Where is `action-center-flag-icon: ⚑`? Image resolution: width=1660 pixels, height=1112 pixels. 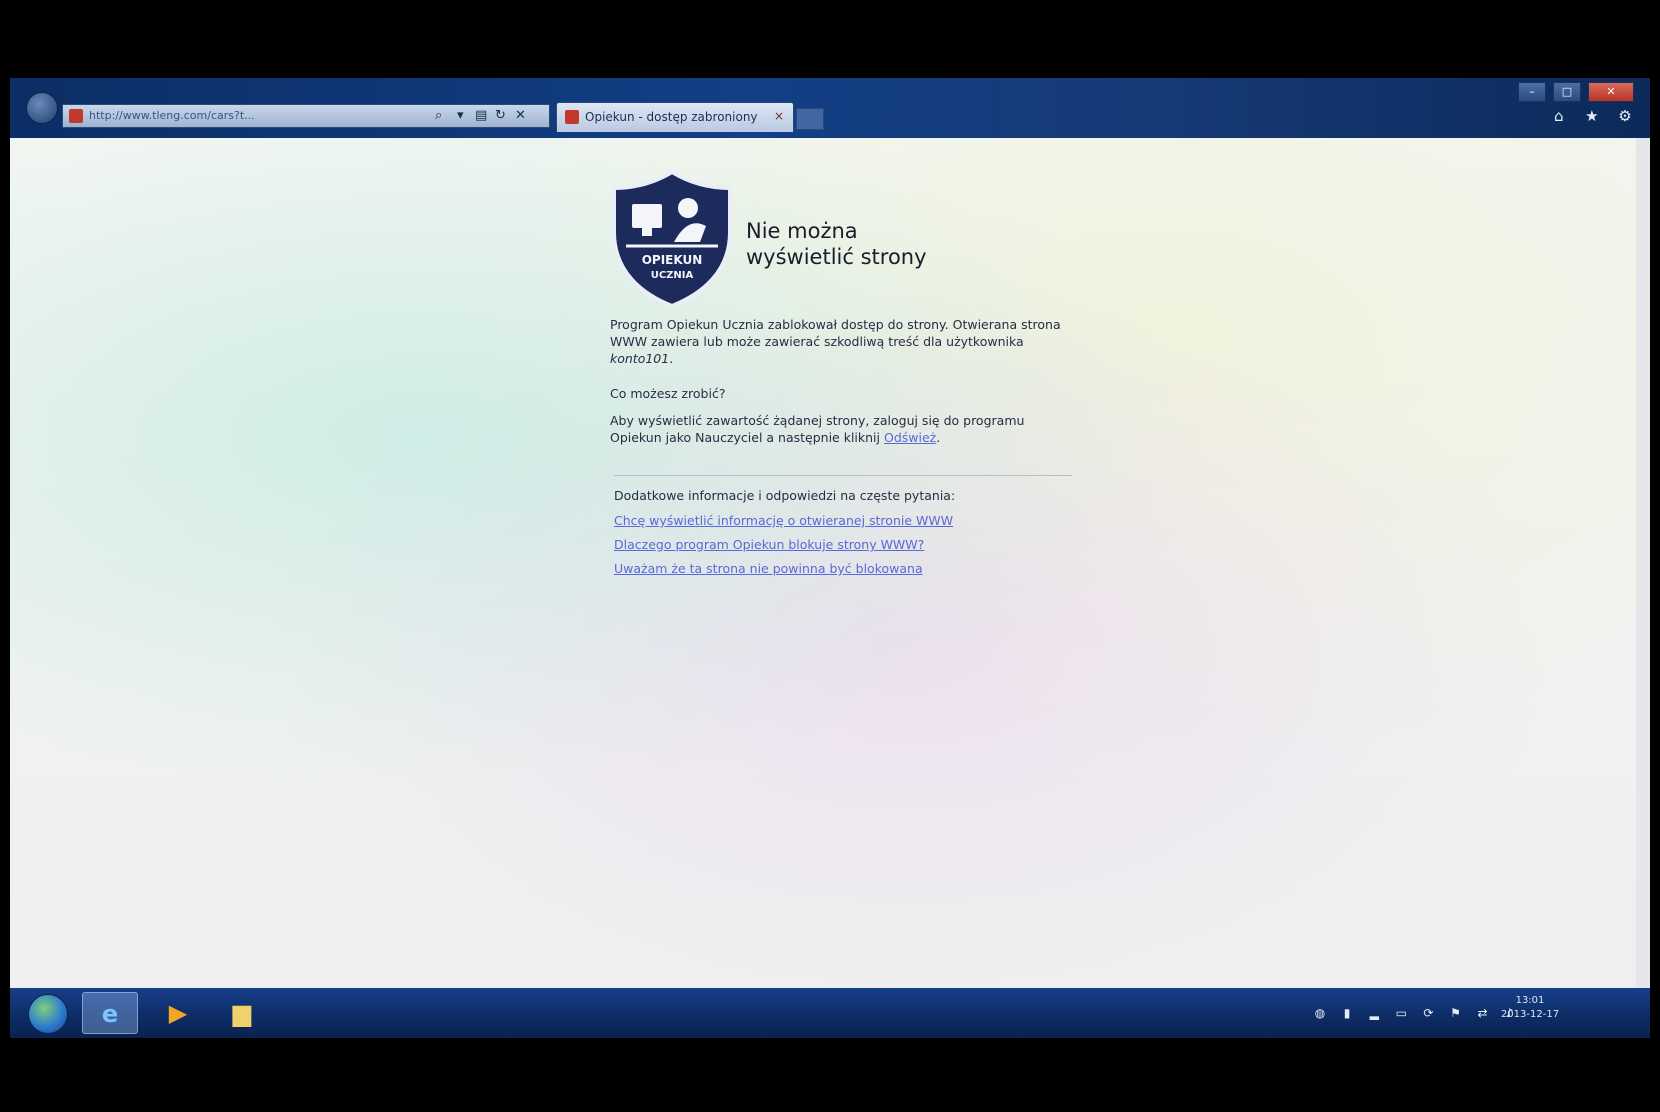
action-center-flag-icon: ⚑ is located at coordinates (1455, 1013).